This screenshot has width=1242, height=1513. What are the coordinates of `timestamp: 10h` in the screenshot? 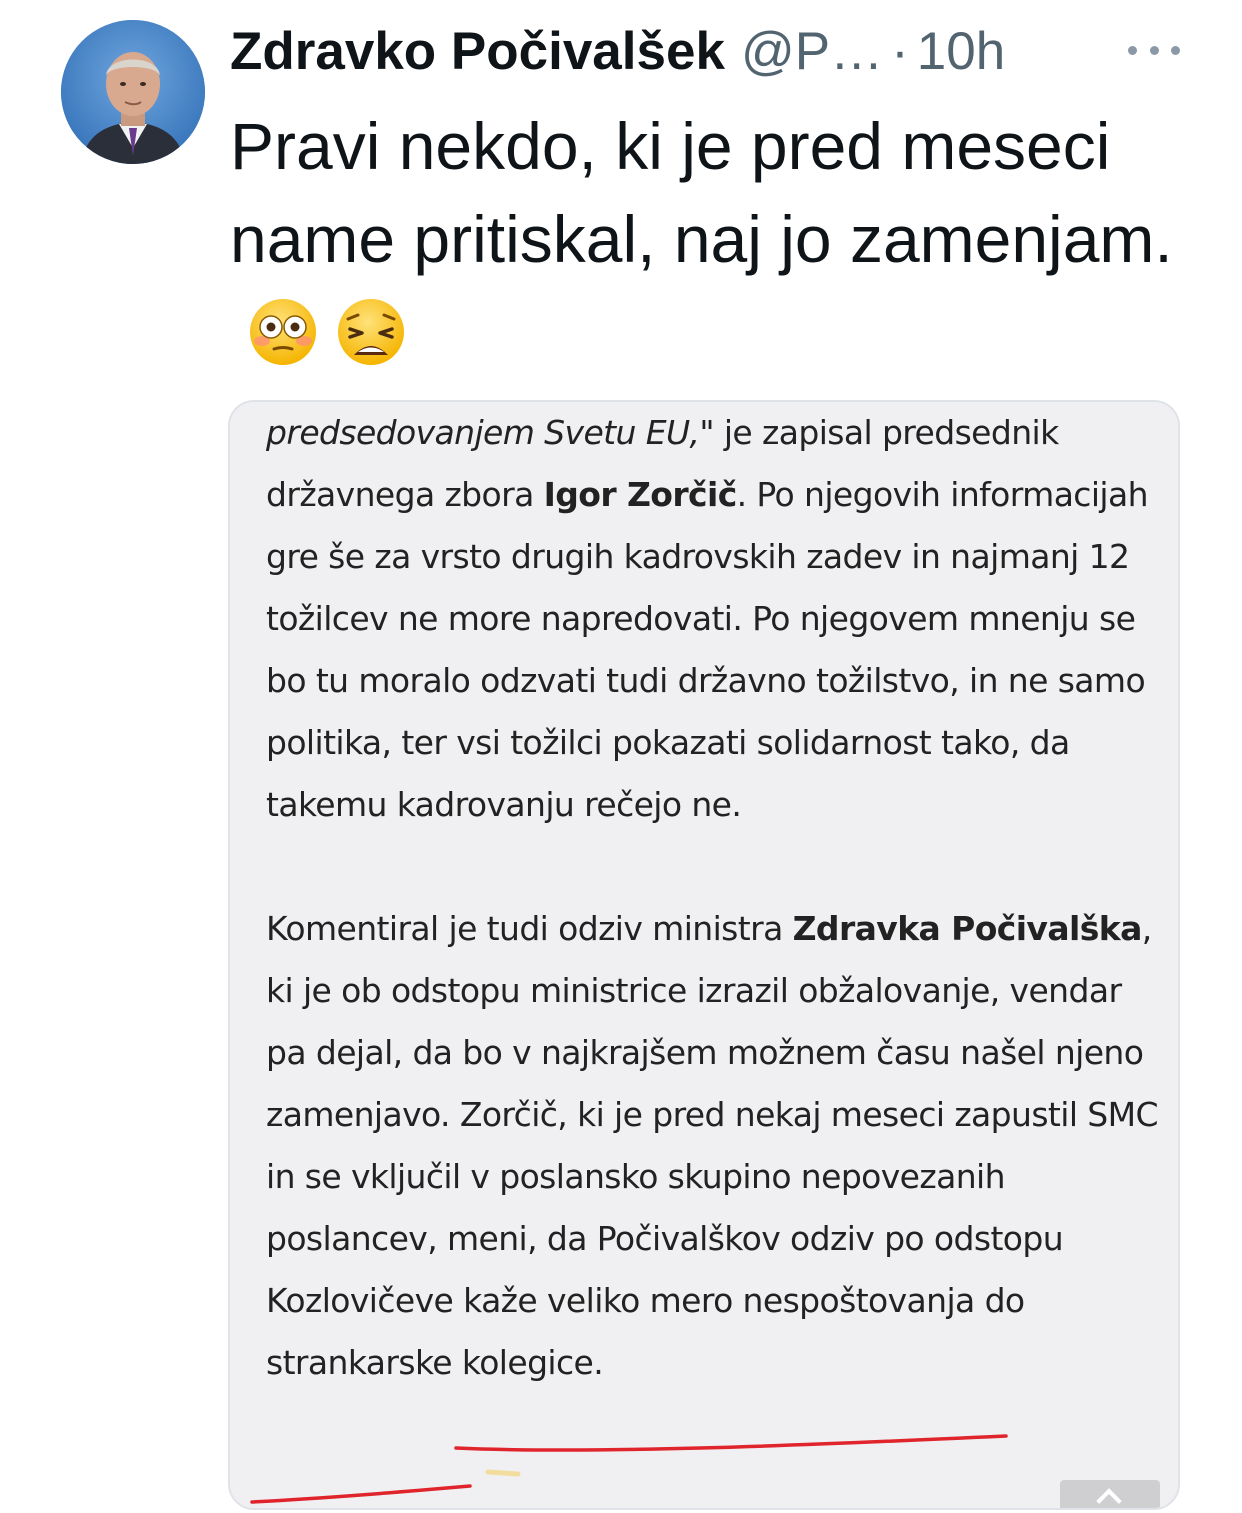 It's located at (961, 51).